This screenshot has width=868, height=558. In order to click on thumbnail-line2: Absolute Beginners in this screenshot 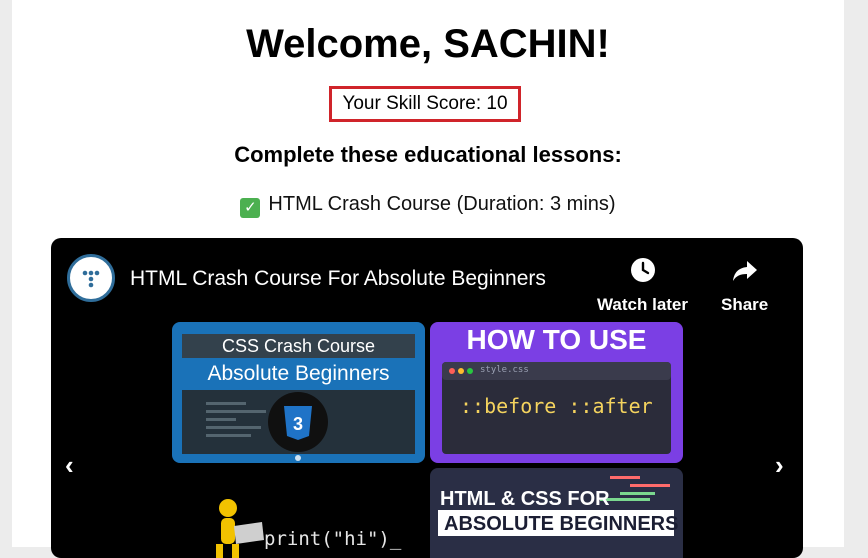, I will do `click(298, 373)`.